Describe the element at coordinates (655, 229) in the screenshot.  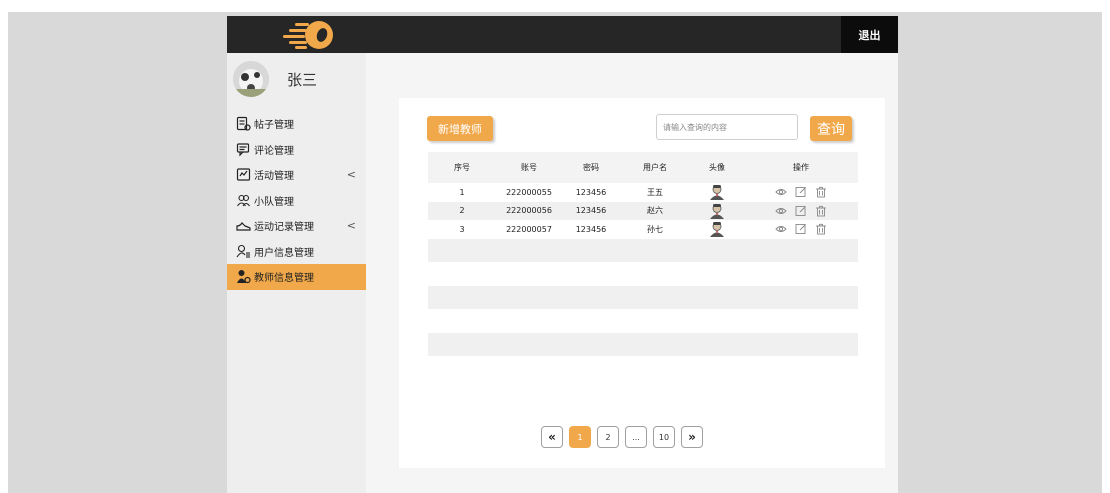
I see `cell-username: 孙七` at that location.